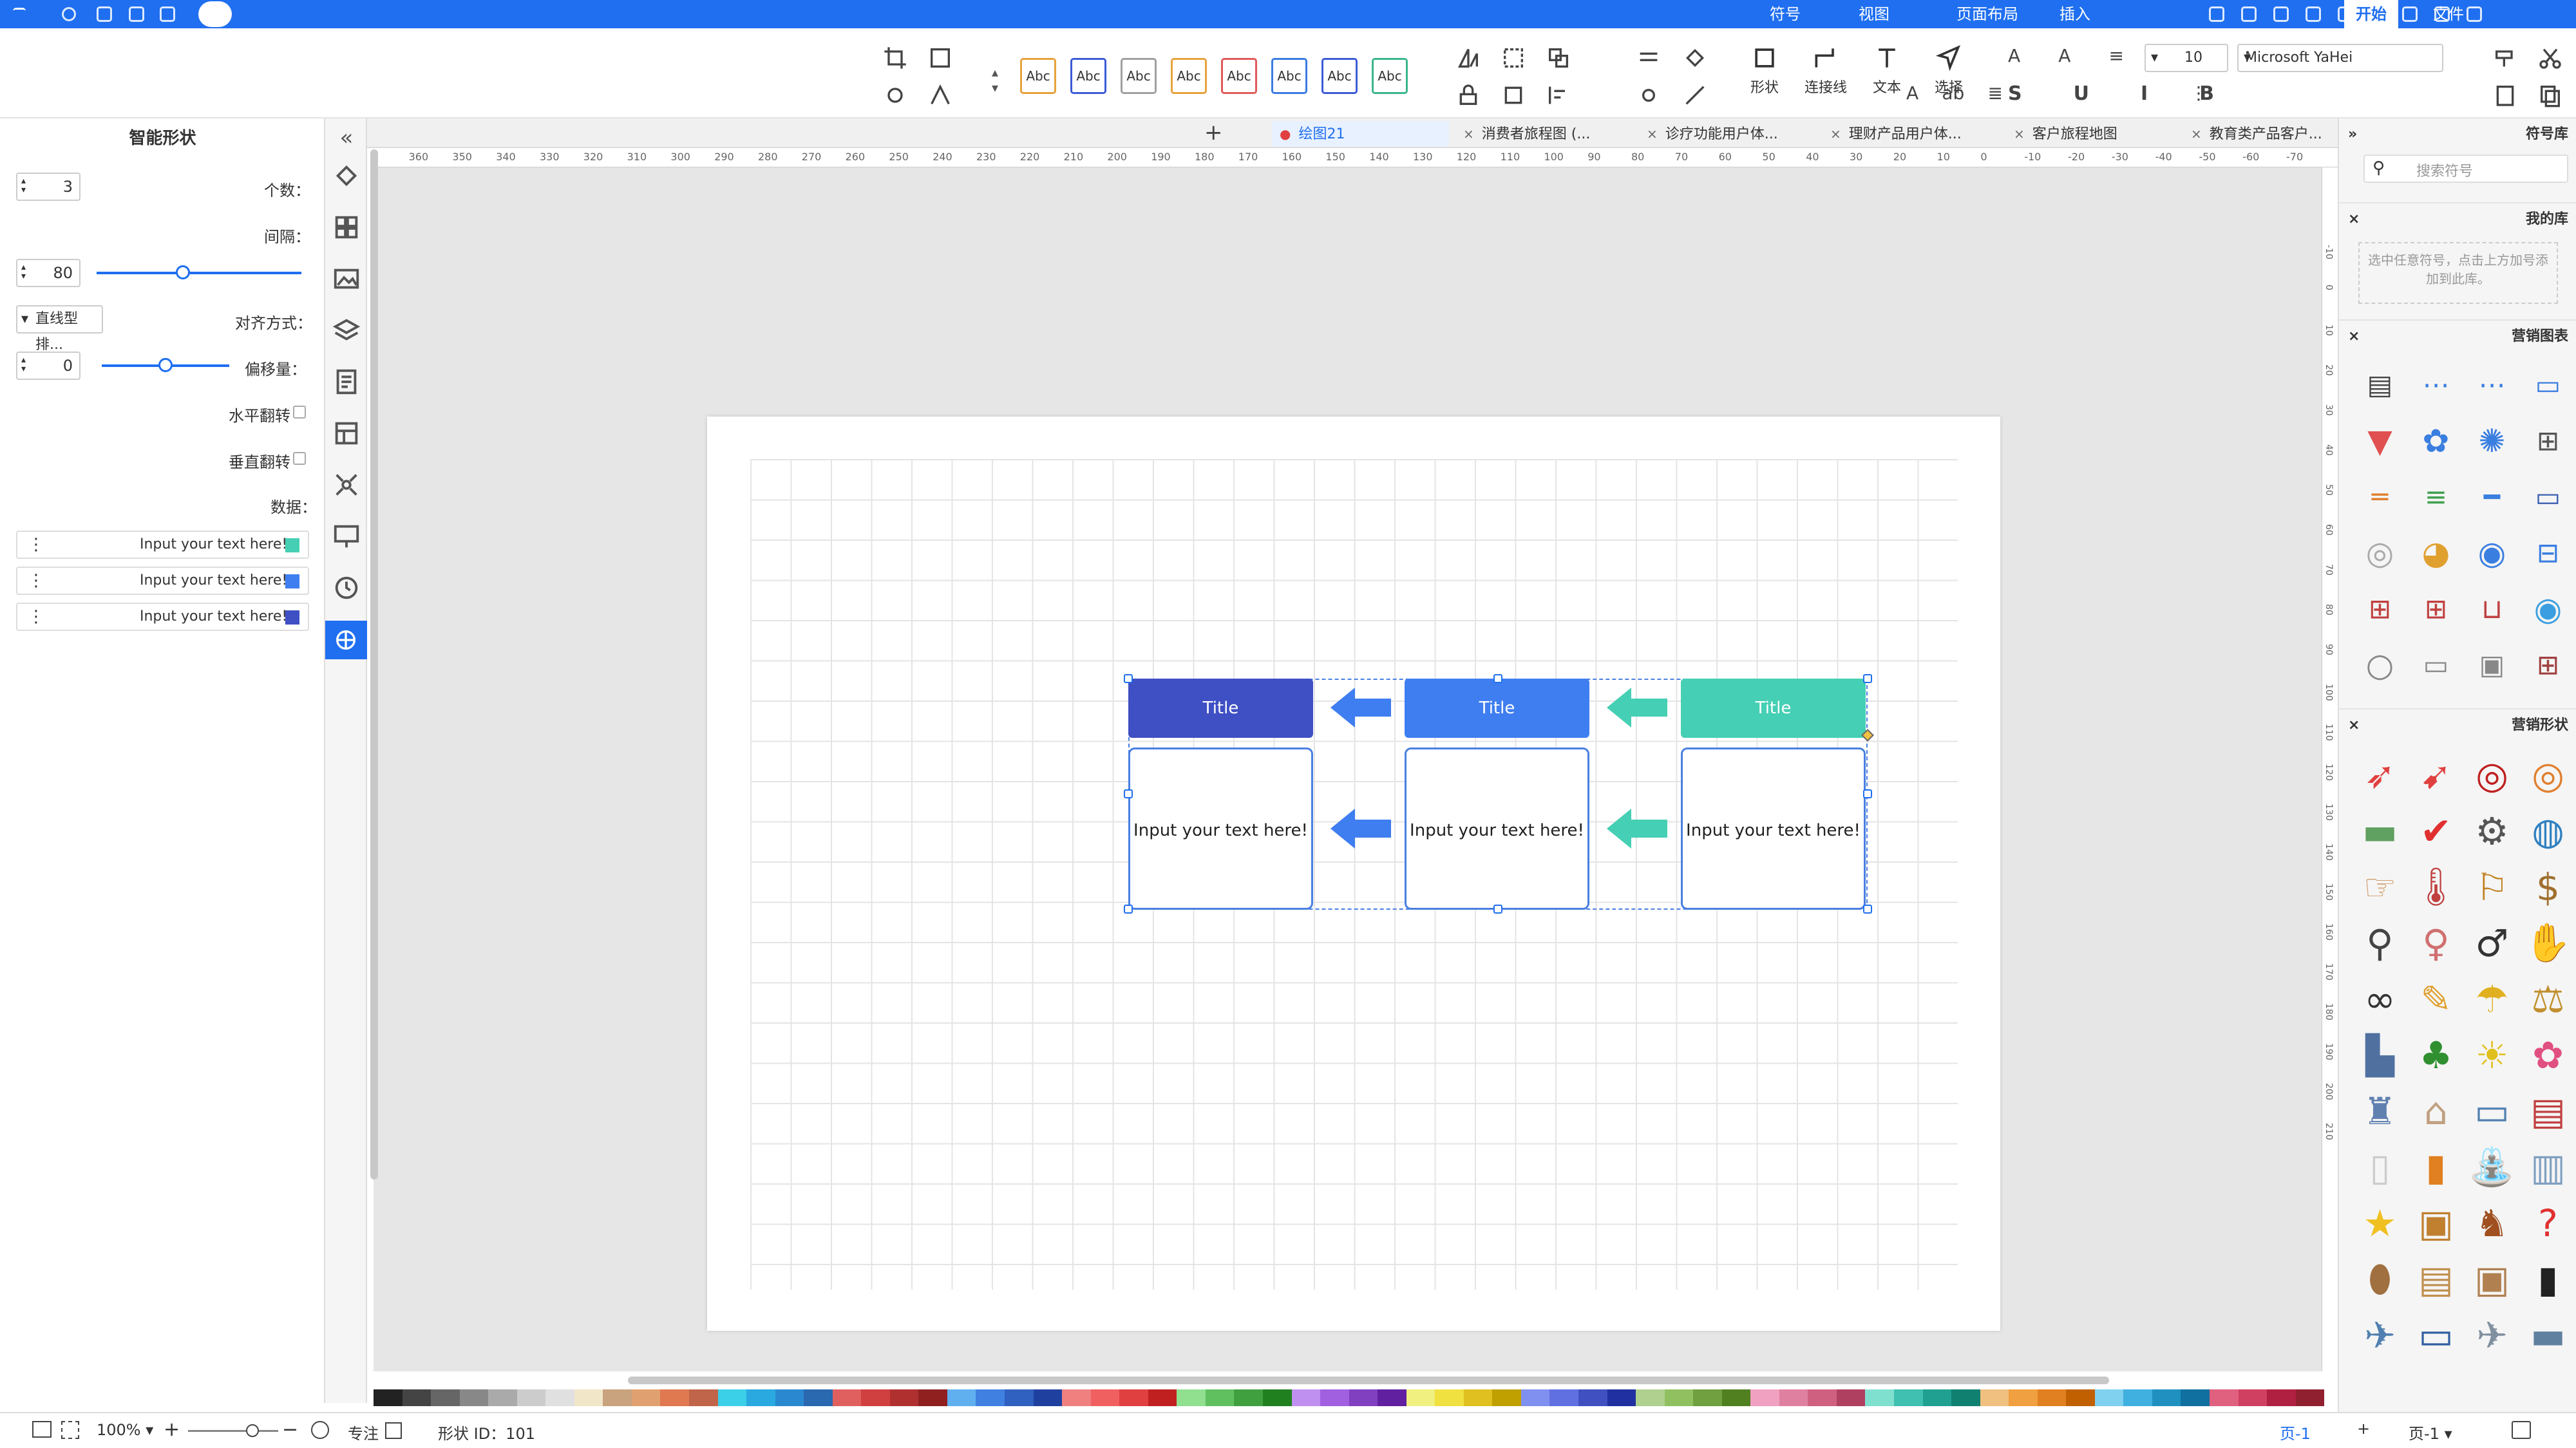  Describe the element at coordinates (2380, 1223) in the screenshot. I see `star-icon: ★` at that location.